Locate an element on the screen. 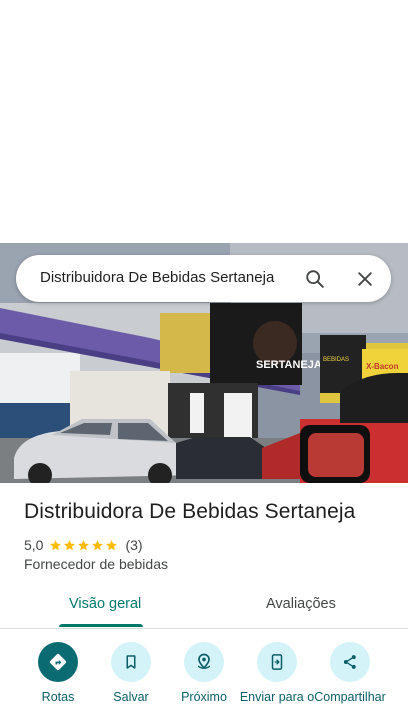 The height and width of the screenshot is (726, 408). share-label: Compartilhar is located at coordinates (350, 697).